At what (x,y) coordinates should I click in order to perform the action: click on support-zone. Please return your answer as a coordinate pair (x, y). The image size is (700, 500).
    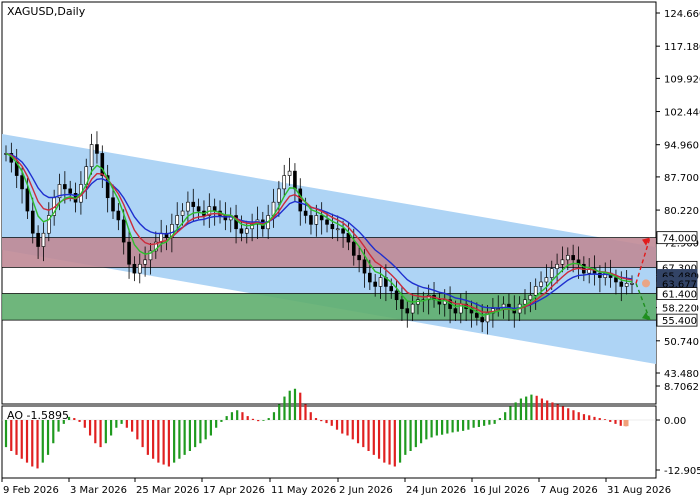
    Looking at the image, I should click on (329, 307).